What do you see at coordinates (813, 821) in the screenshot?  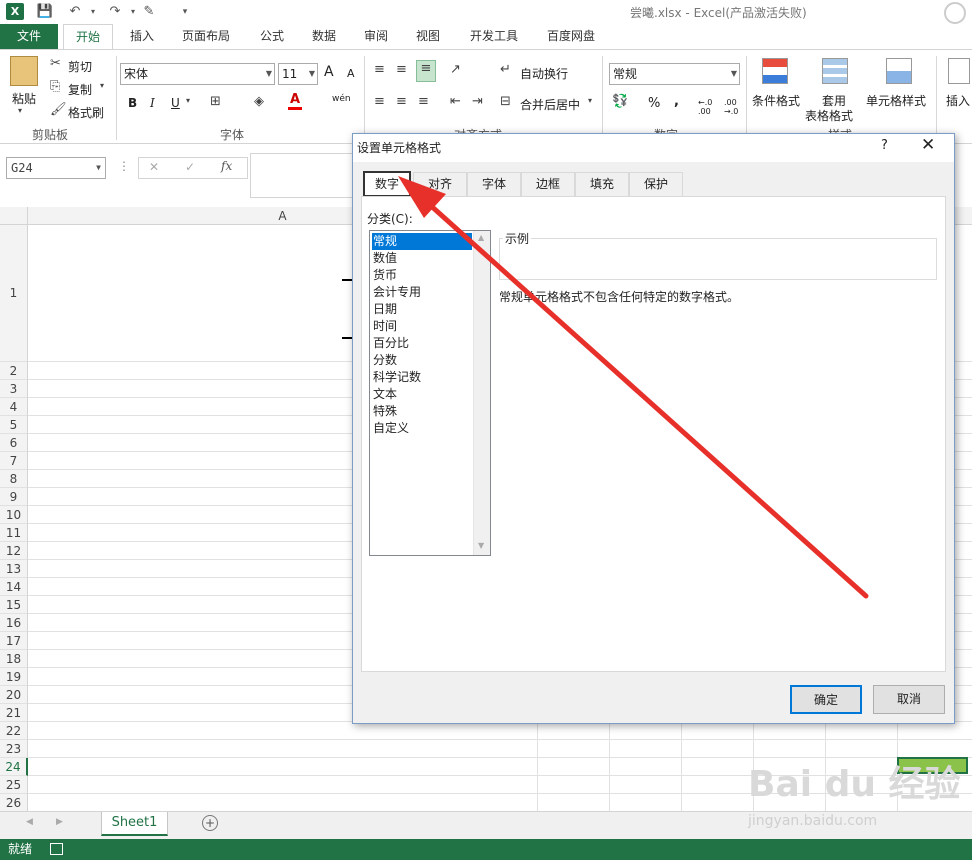 I see `watermark-url: jingyan.baidu.com` at bounding box center [813, 821].